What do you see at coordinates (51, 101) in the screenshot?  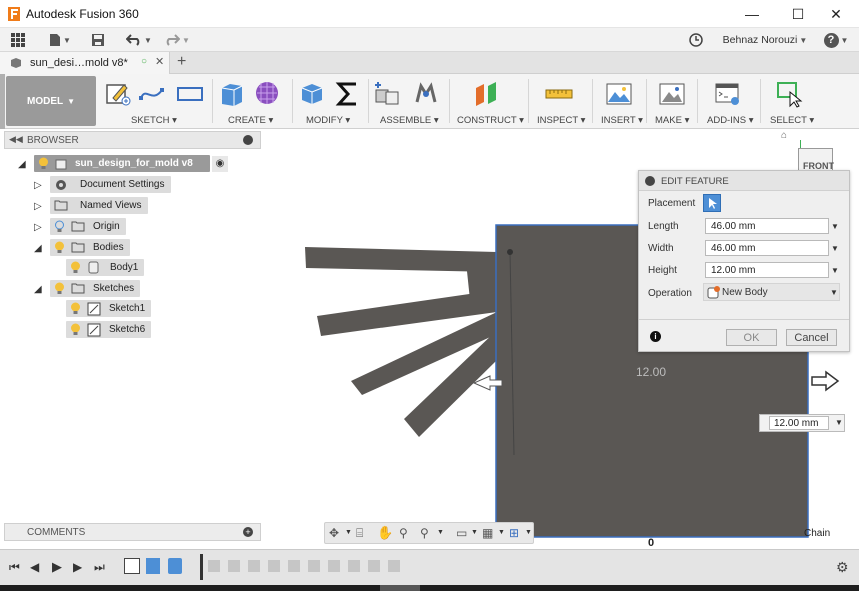 I see `workspace-switcher: MODEL ▼` at bounding box center [51, 101].